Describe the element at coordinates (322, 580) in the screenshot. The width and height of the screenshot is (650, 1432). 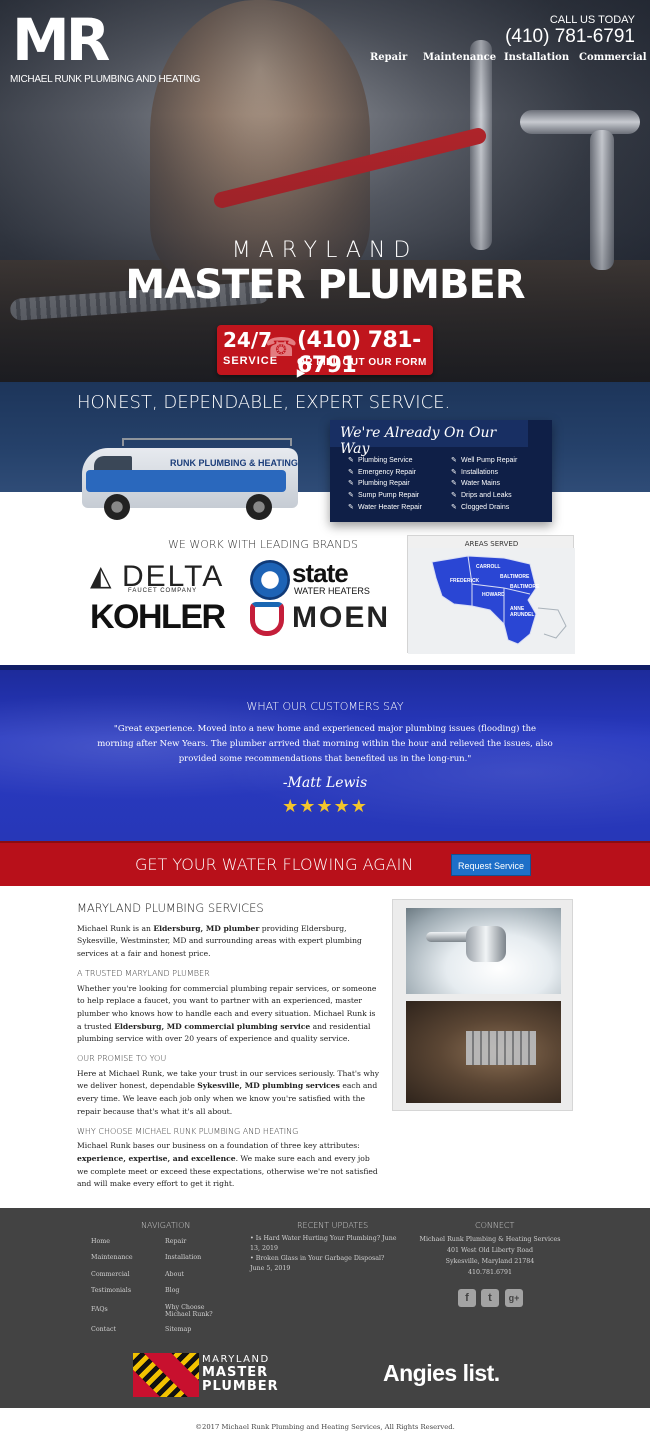
I see `state-logo: state WATER HEATERS` at that location.